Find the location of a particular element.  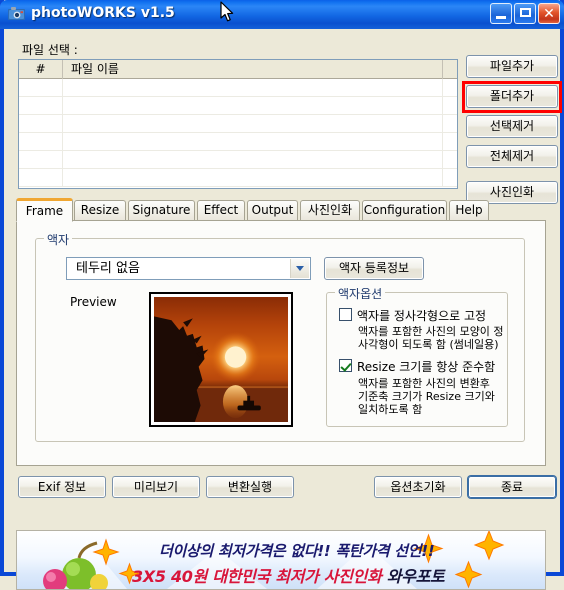

exif-info-button: Exif 정보 is located at coordinates (62, 487).